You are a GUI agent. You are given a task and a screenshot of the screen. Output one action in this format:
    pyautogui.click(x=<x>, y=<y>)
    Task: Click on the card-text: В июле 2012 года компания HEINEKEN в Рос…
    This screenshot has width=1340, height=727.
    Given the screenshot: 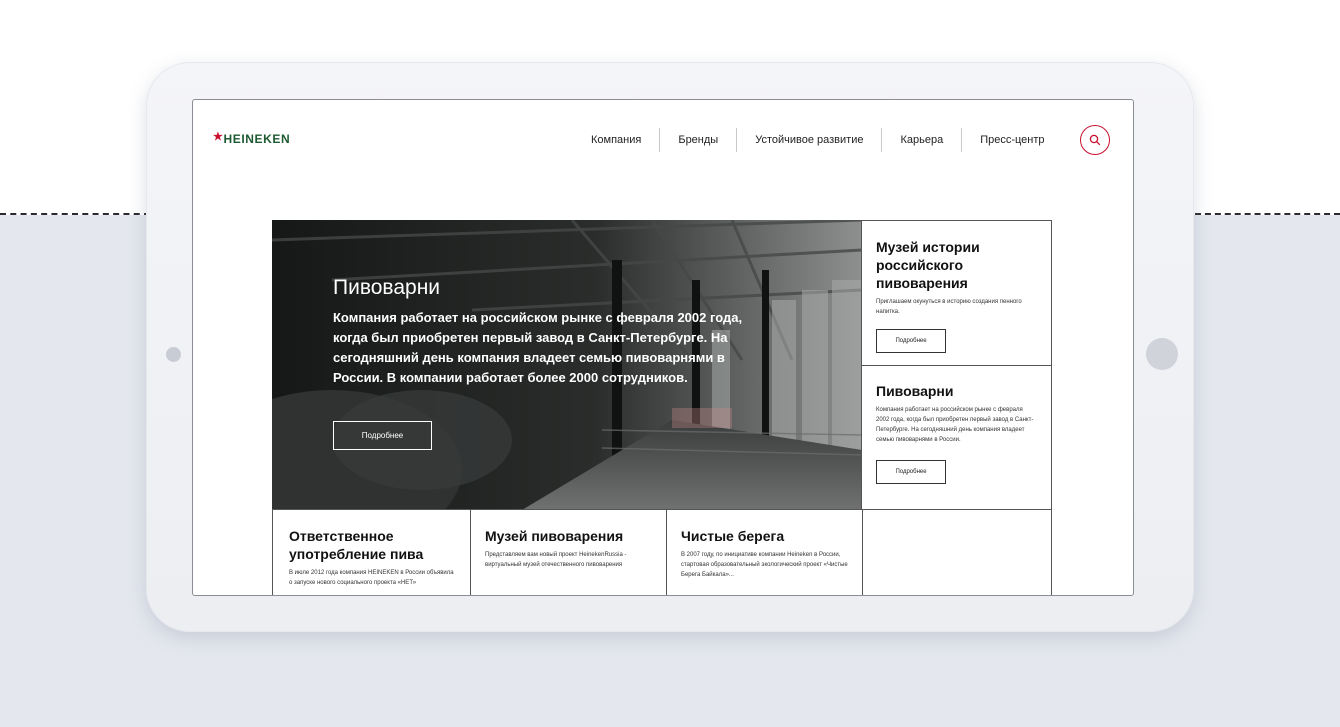 What is the action you would take?
    pyautogui.click(x=371, y=578)
    